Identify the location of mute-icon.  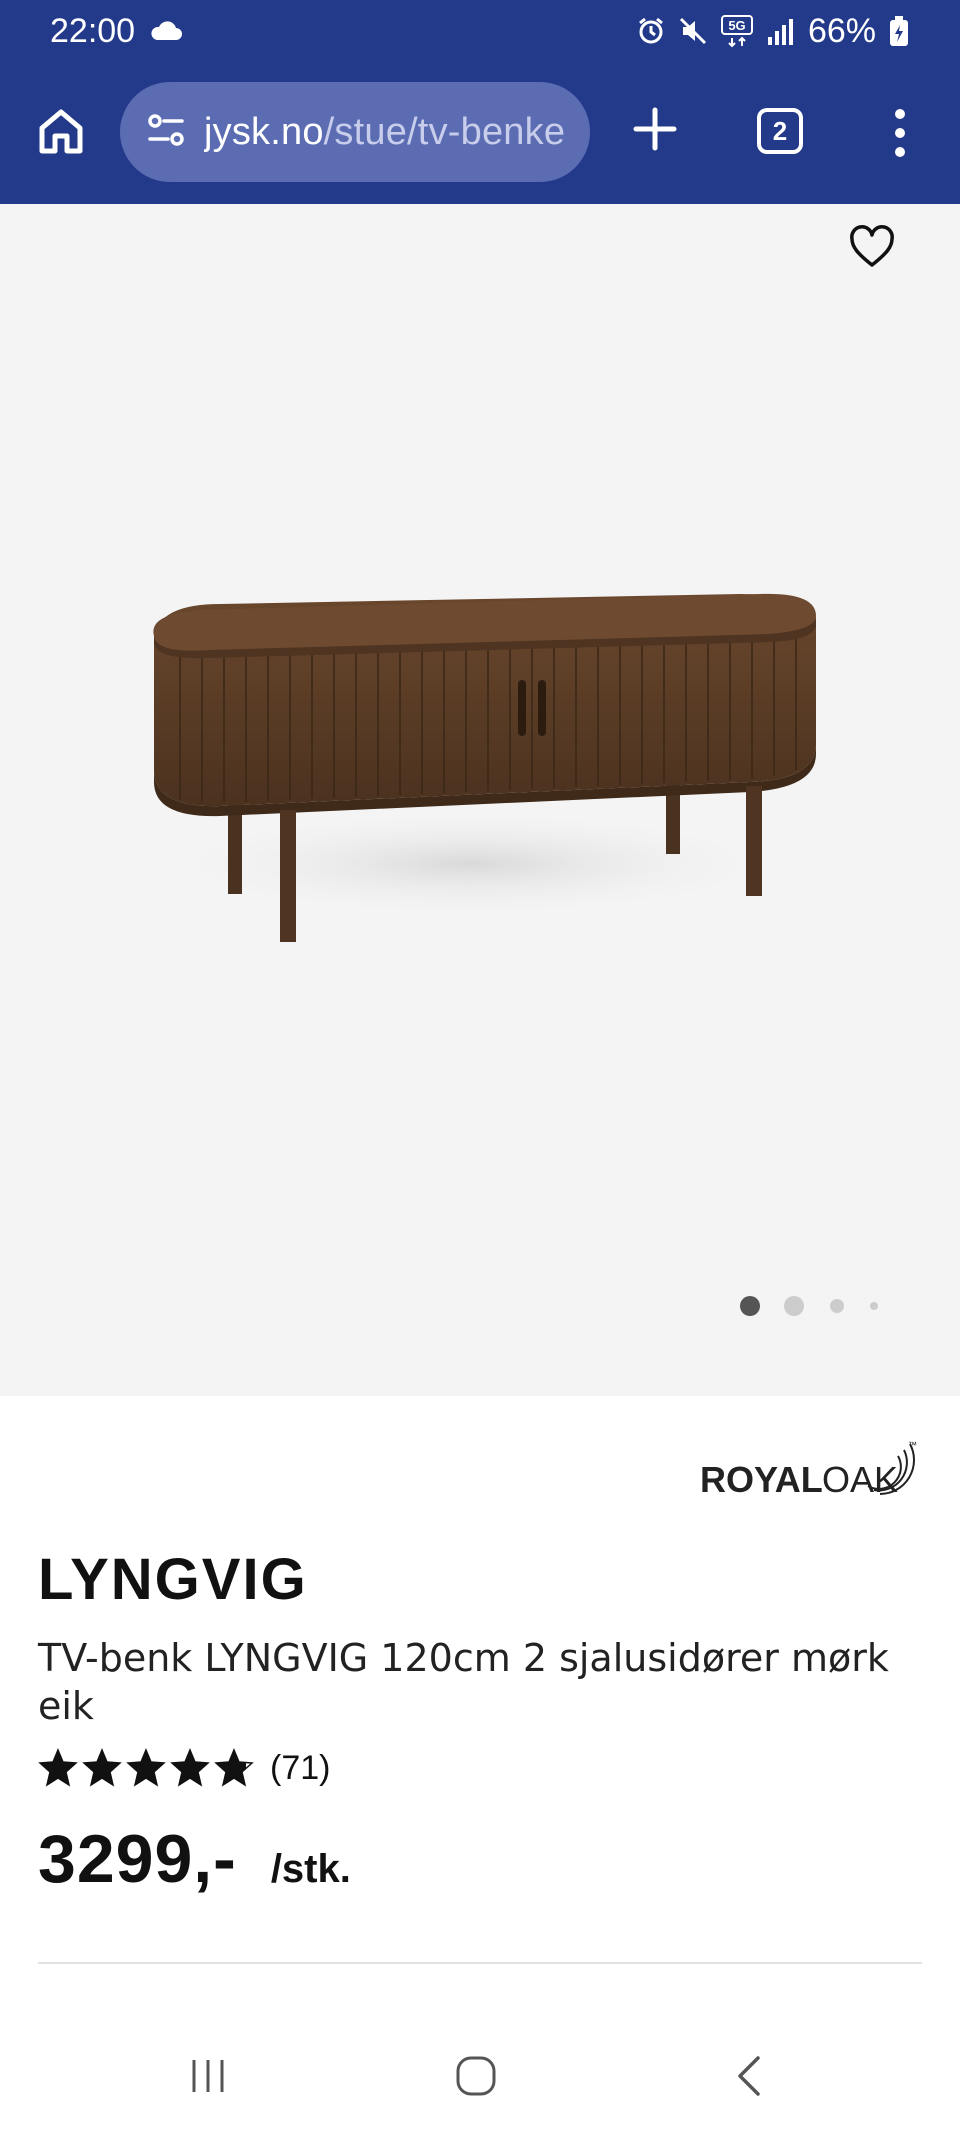
(693, 31).